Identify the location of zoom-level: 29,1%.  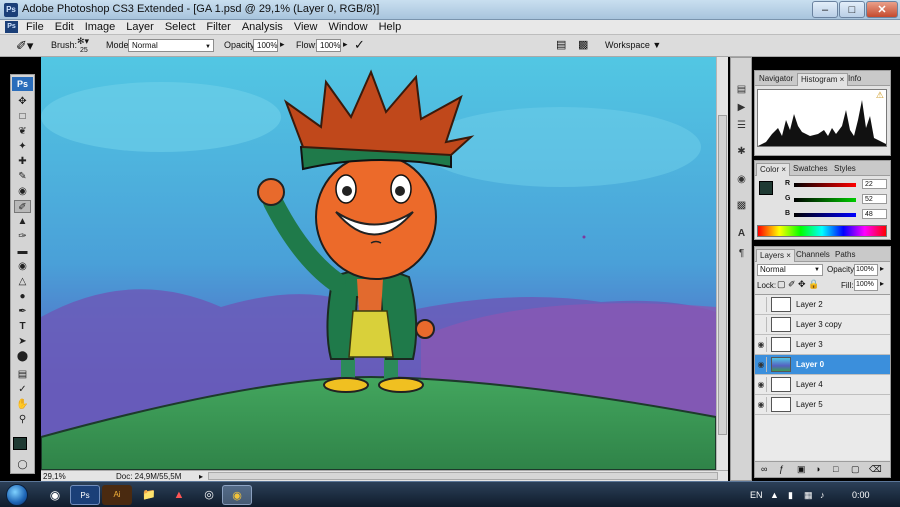
(54, 476).